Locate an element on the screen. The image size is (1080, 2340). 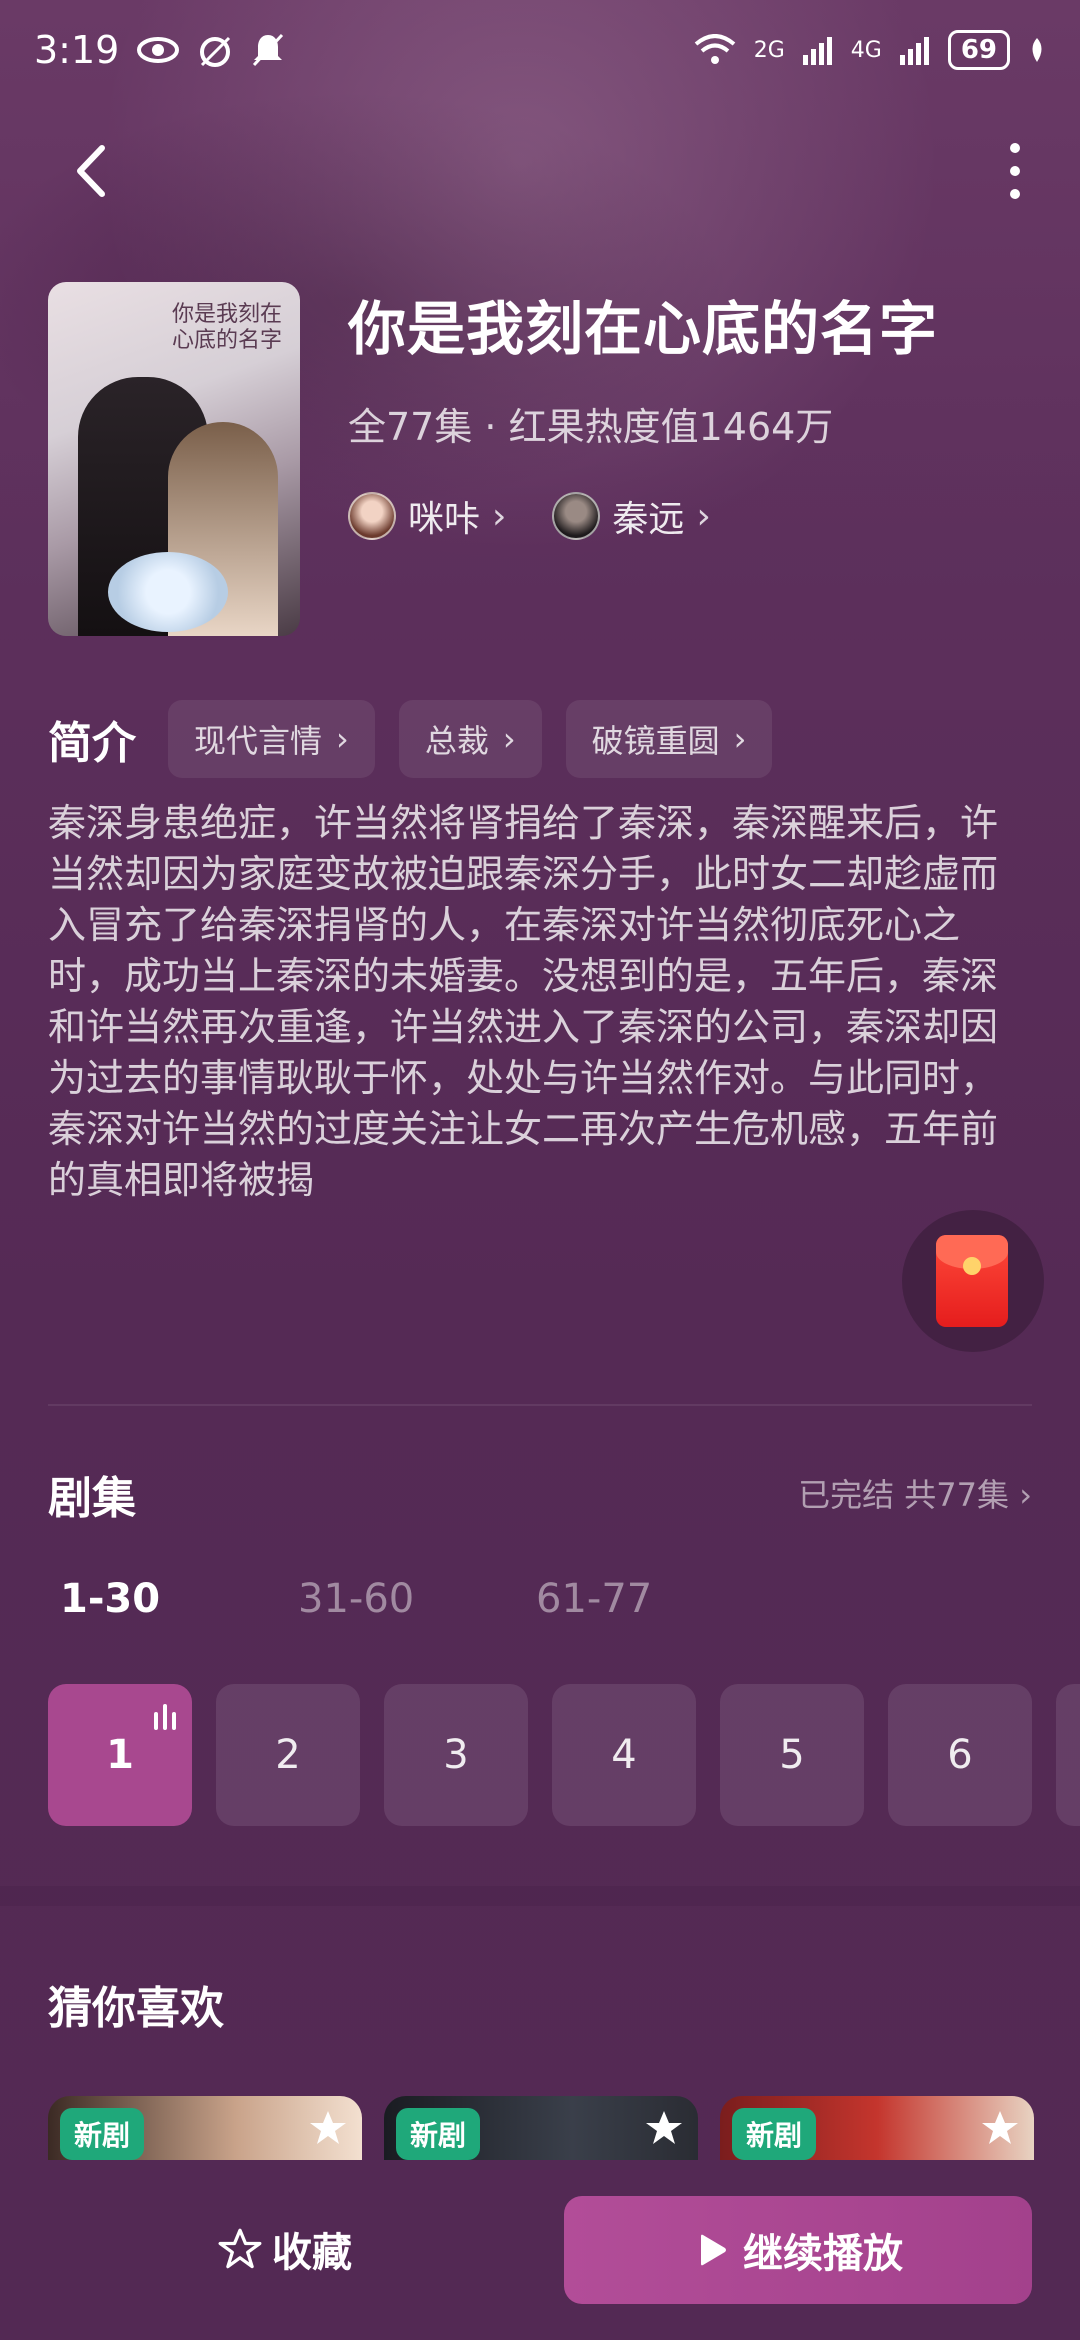
status-time: 3:19 is located at coordinates (77, 50).